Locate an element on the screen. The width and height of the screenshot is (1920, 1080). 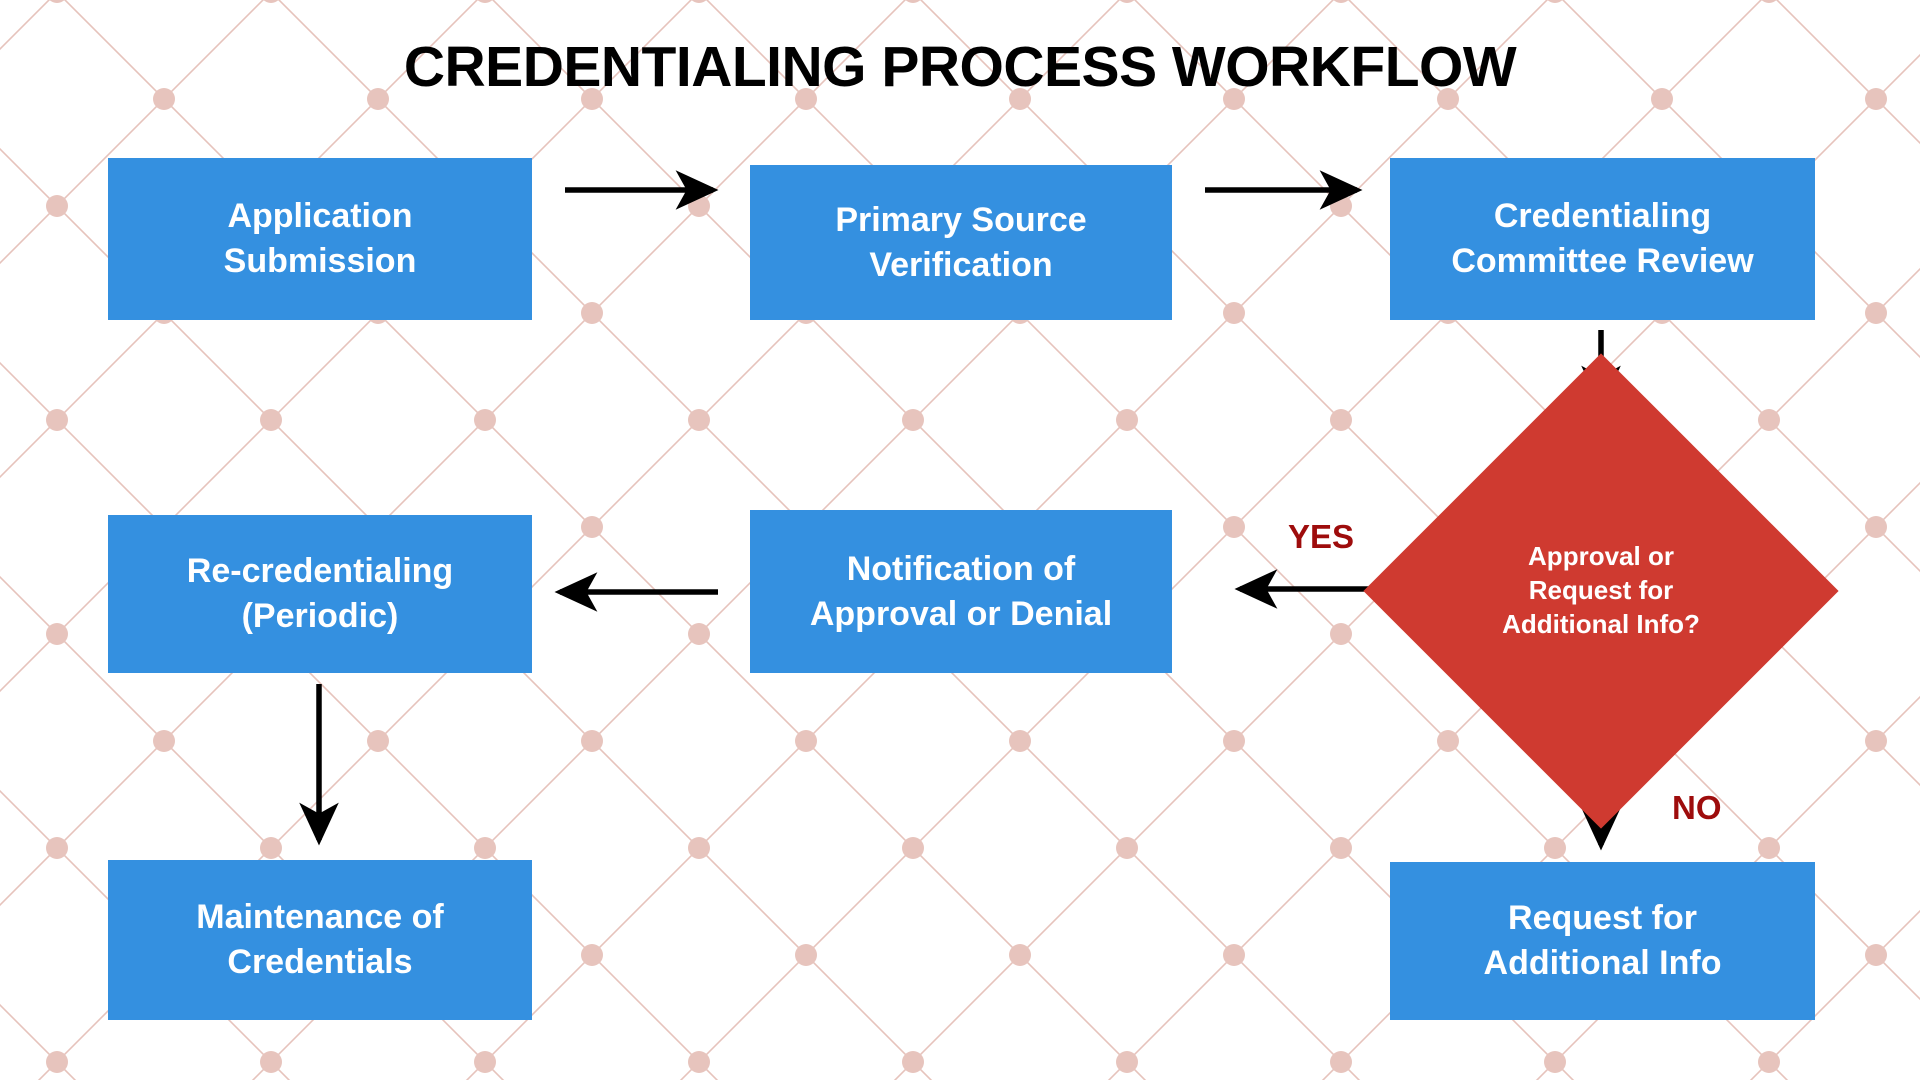
node-label: Approval or Request for Additional Info? is located at coordinates (1601, 590).